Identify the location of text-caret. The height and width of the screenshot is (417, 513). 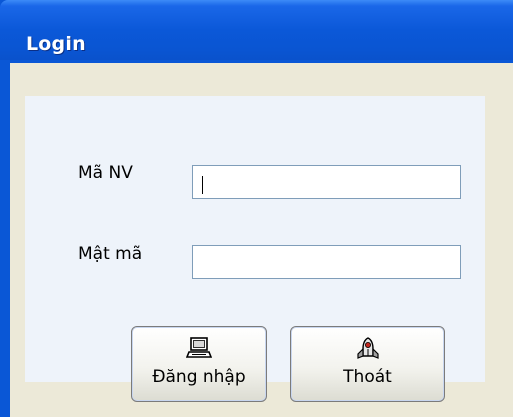
(202, 185).